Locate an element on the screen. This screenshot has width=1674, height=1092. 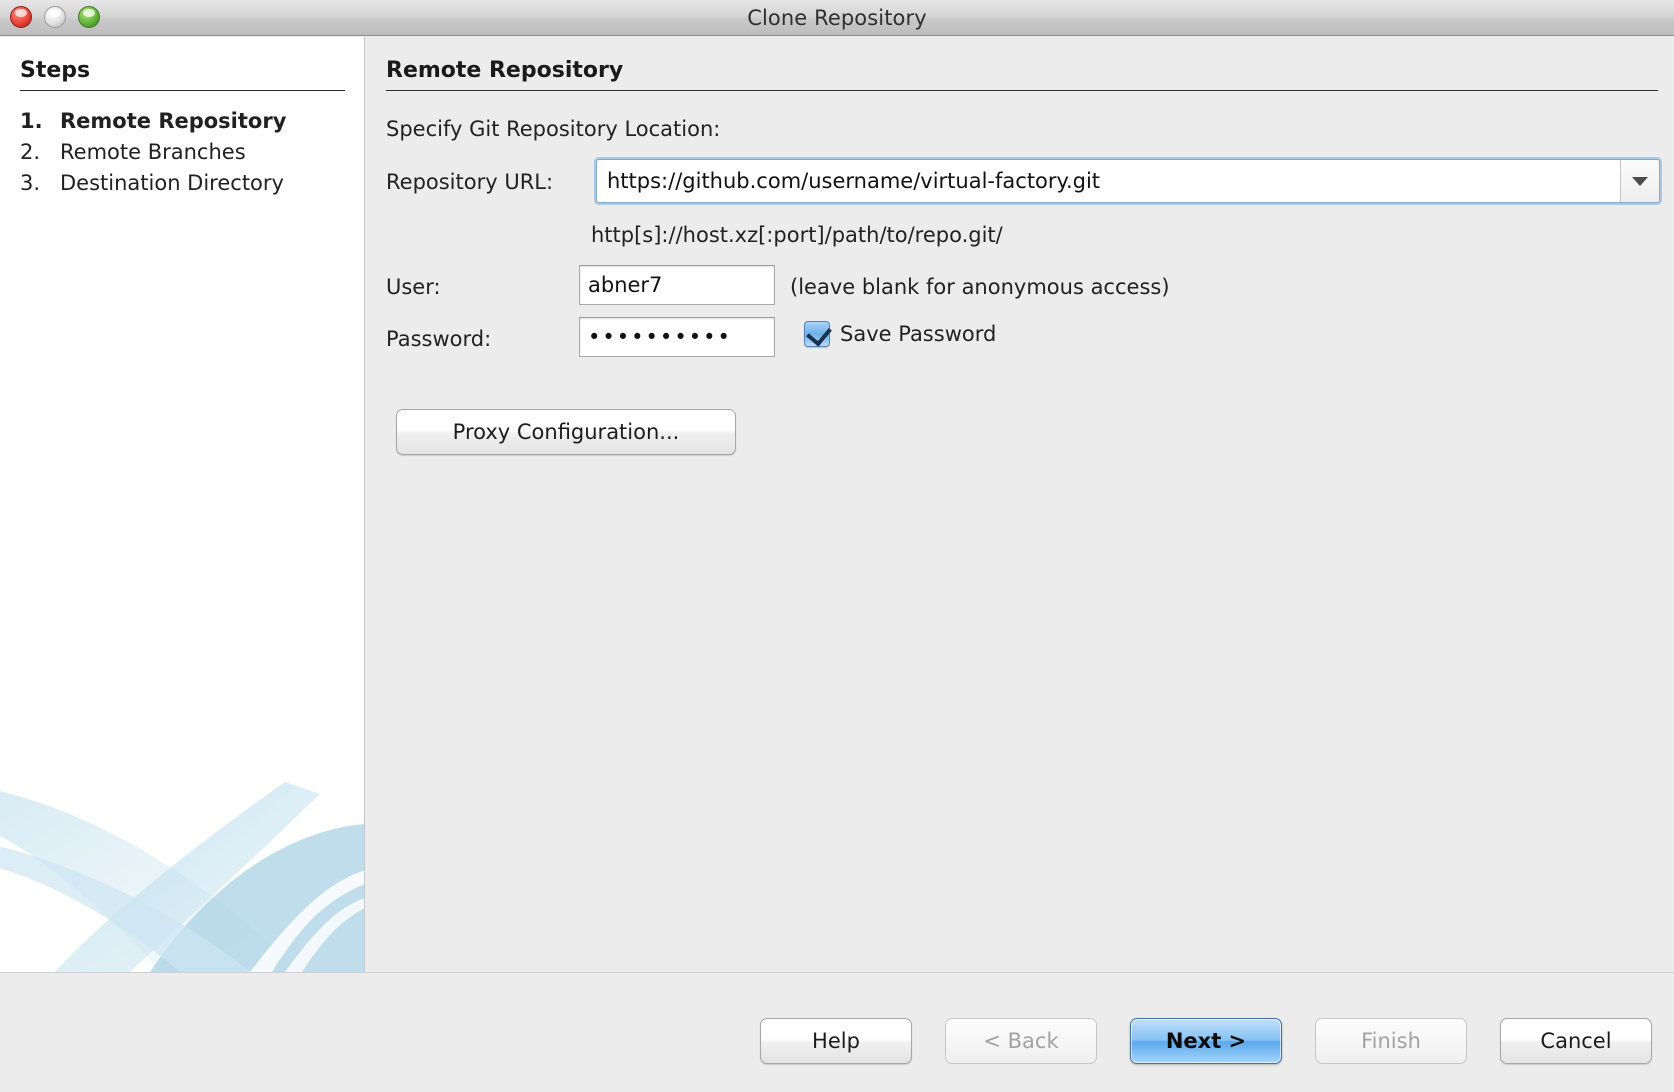
user-label: User: is located at coordinates (413, 287).